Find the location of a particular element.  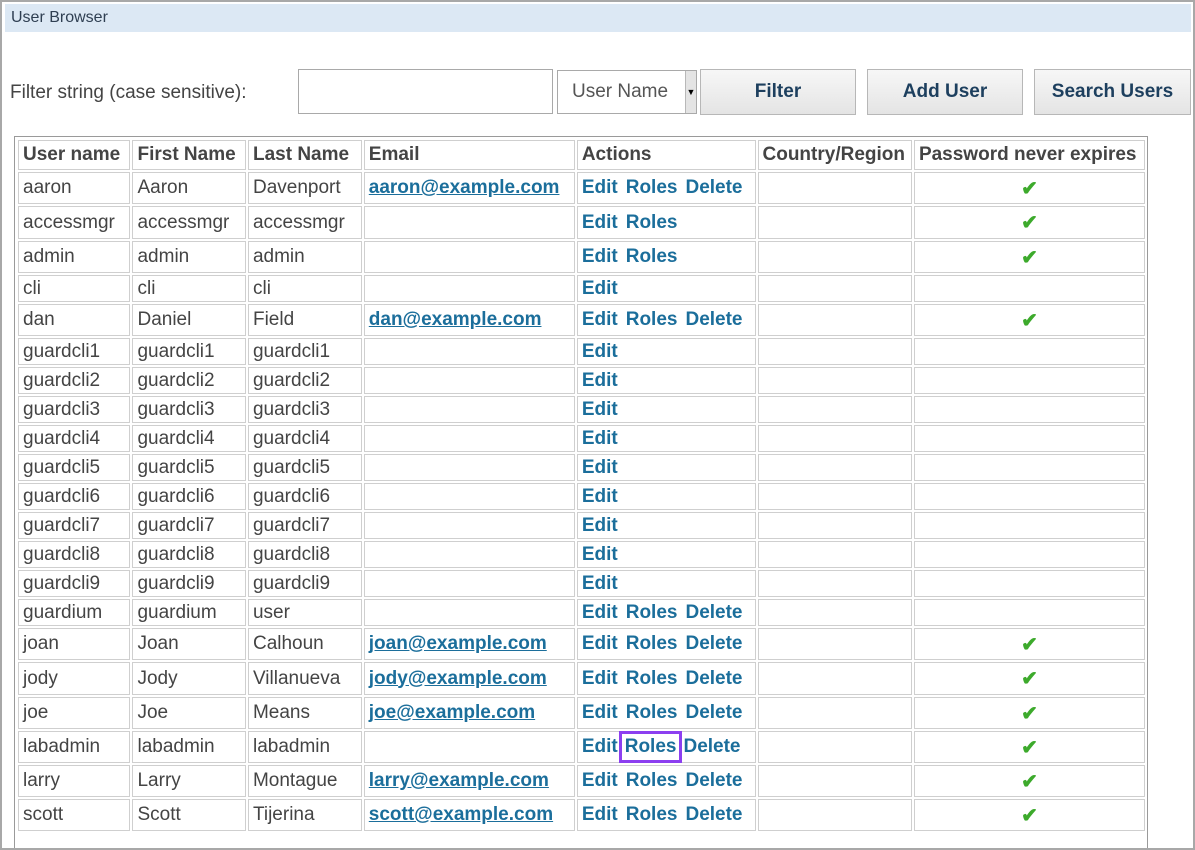

filter-field-select: User Name ▼ is located at coordinates (627, 92).